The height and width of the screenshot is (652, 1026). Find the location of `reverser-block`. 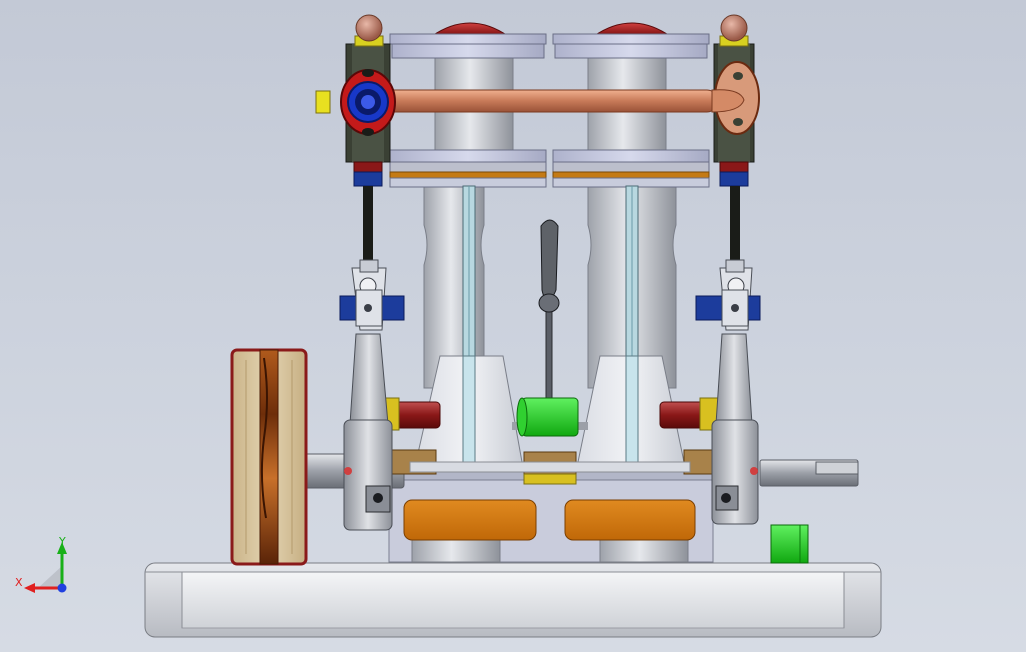

reverser-block is located at coordinates (550, 417).